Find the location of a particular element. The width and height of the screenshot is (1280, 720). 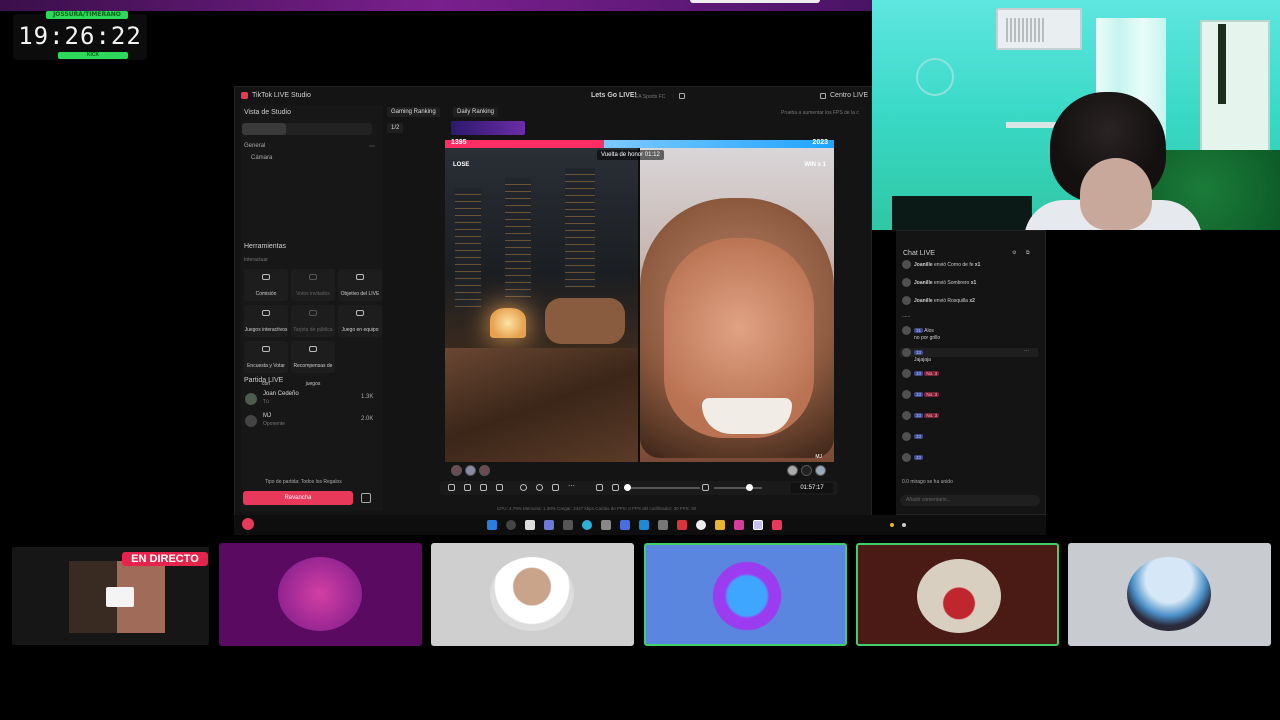

guests-icon is located at coordinates (313, 277).